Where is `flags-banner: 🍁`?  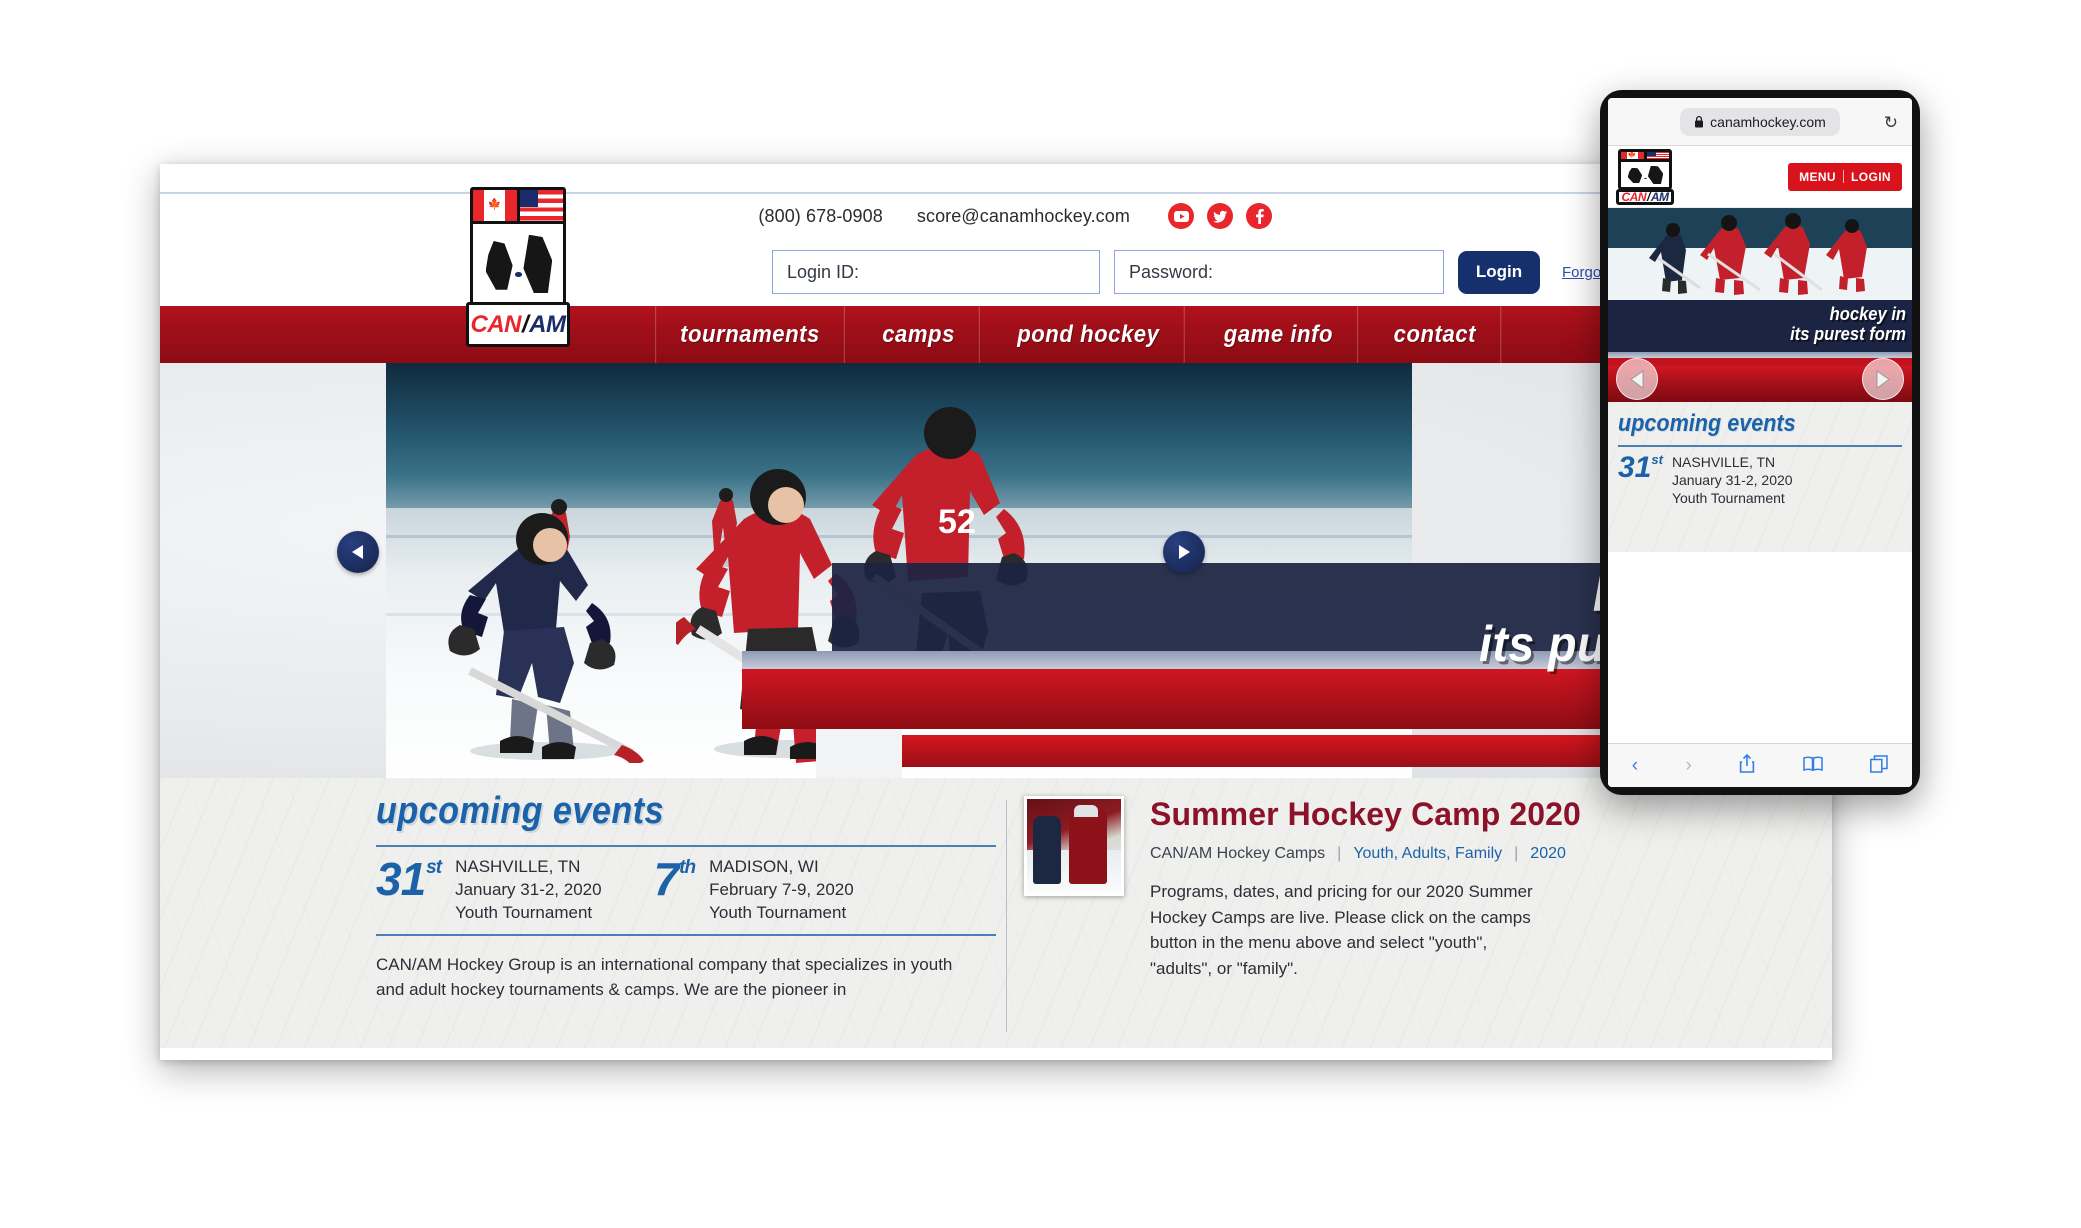
flags-banner: 🍁 is located at coordinates (518, 207).